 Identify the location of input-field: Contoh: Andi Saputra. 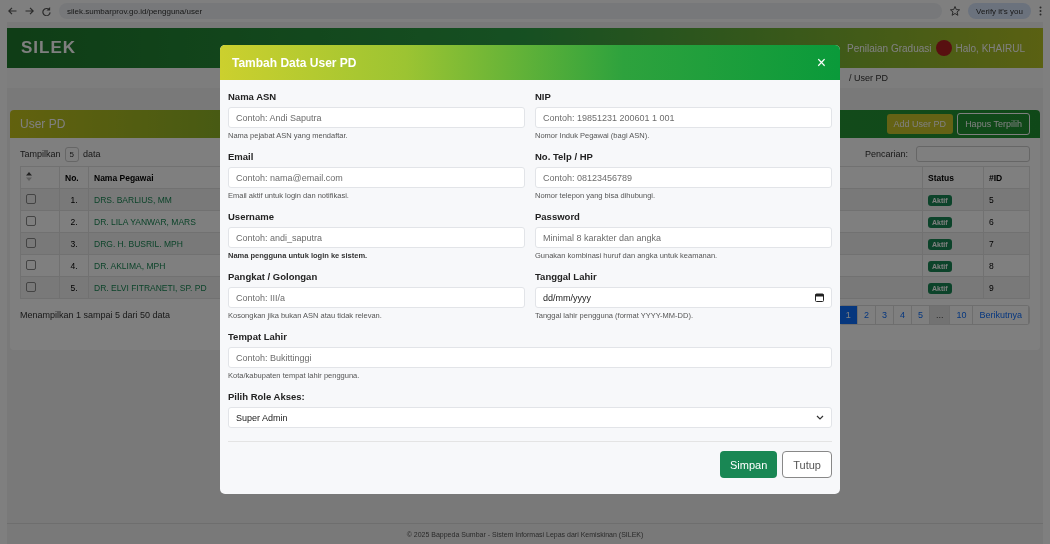
(376, 117).